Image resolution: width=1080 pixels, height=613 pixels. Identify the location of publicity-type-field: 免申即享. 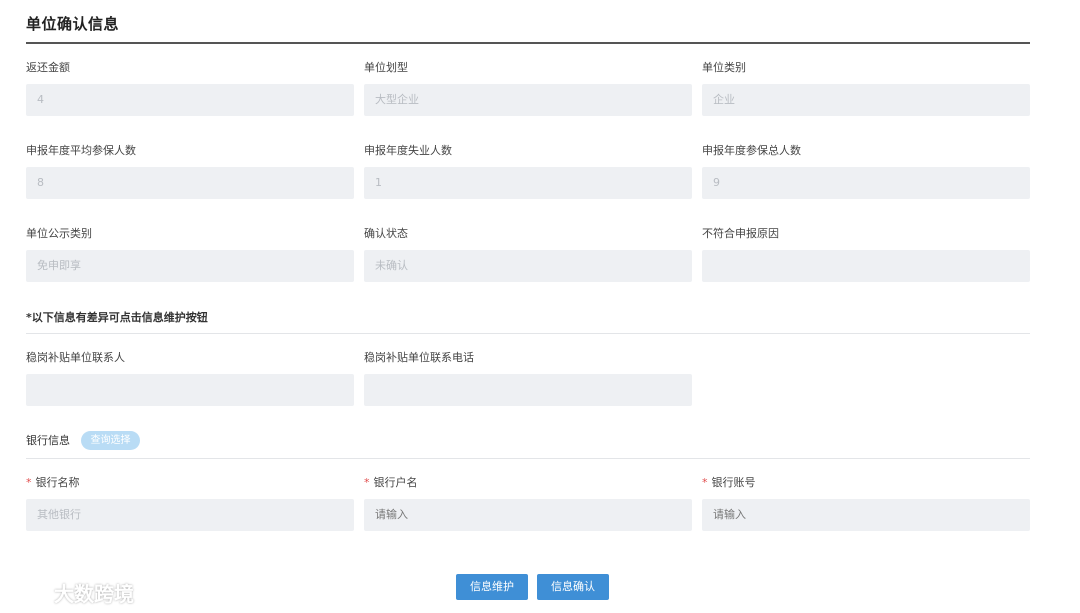
(190, 266).